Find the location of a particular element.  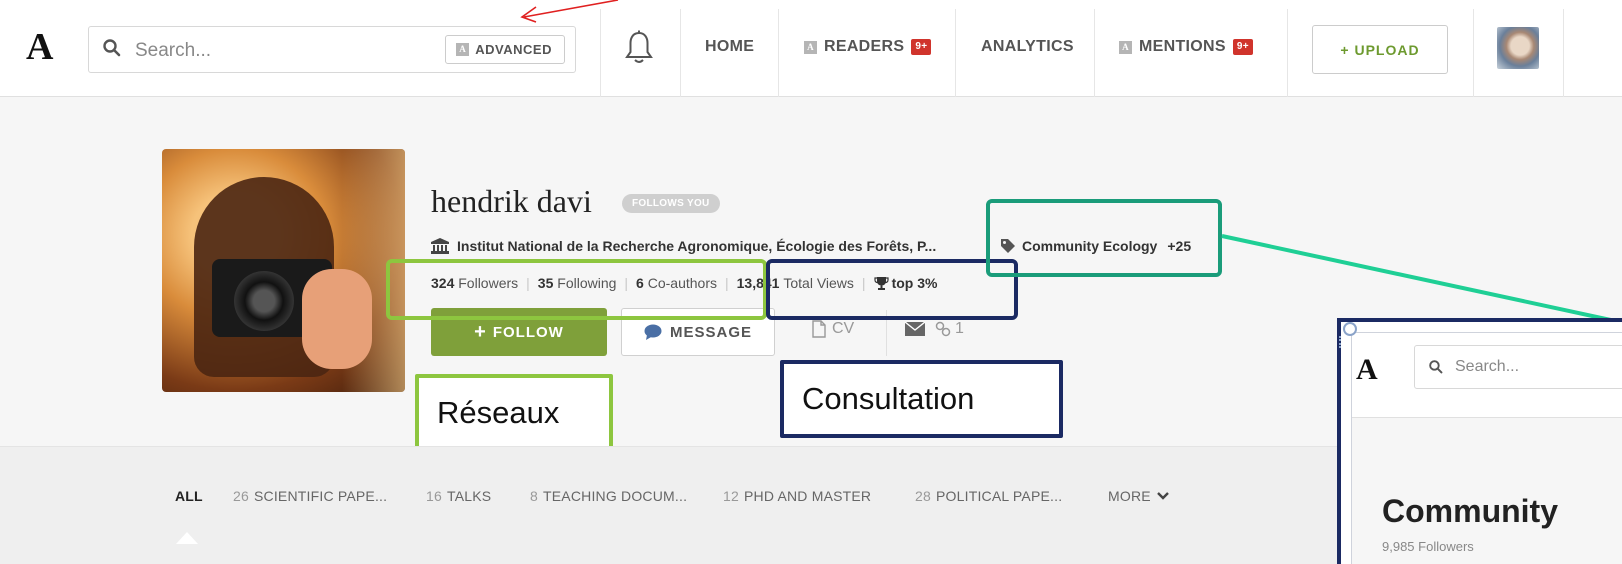

tab-count: 12 is located at coordinates (731, 496).